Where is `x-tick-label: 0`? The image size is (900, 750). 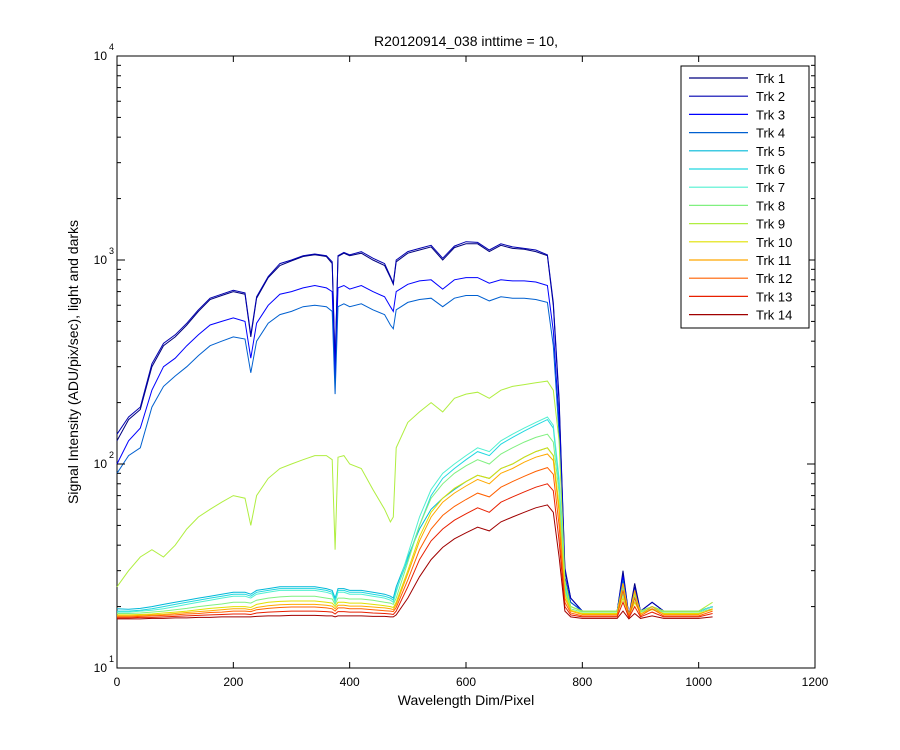
x-tick-label: 0 is located at coordinates (117, 682).